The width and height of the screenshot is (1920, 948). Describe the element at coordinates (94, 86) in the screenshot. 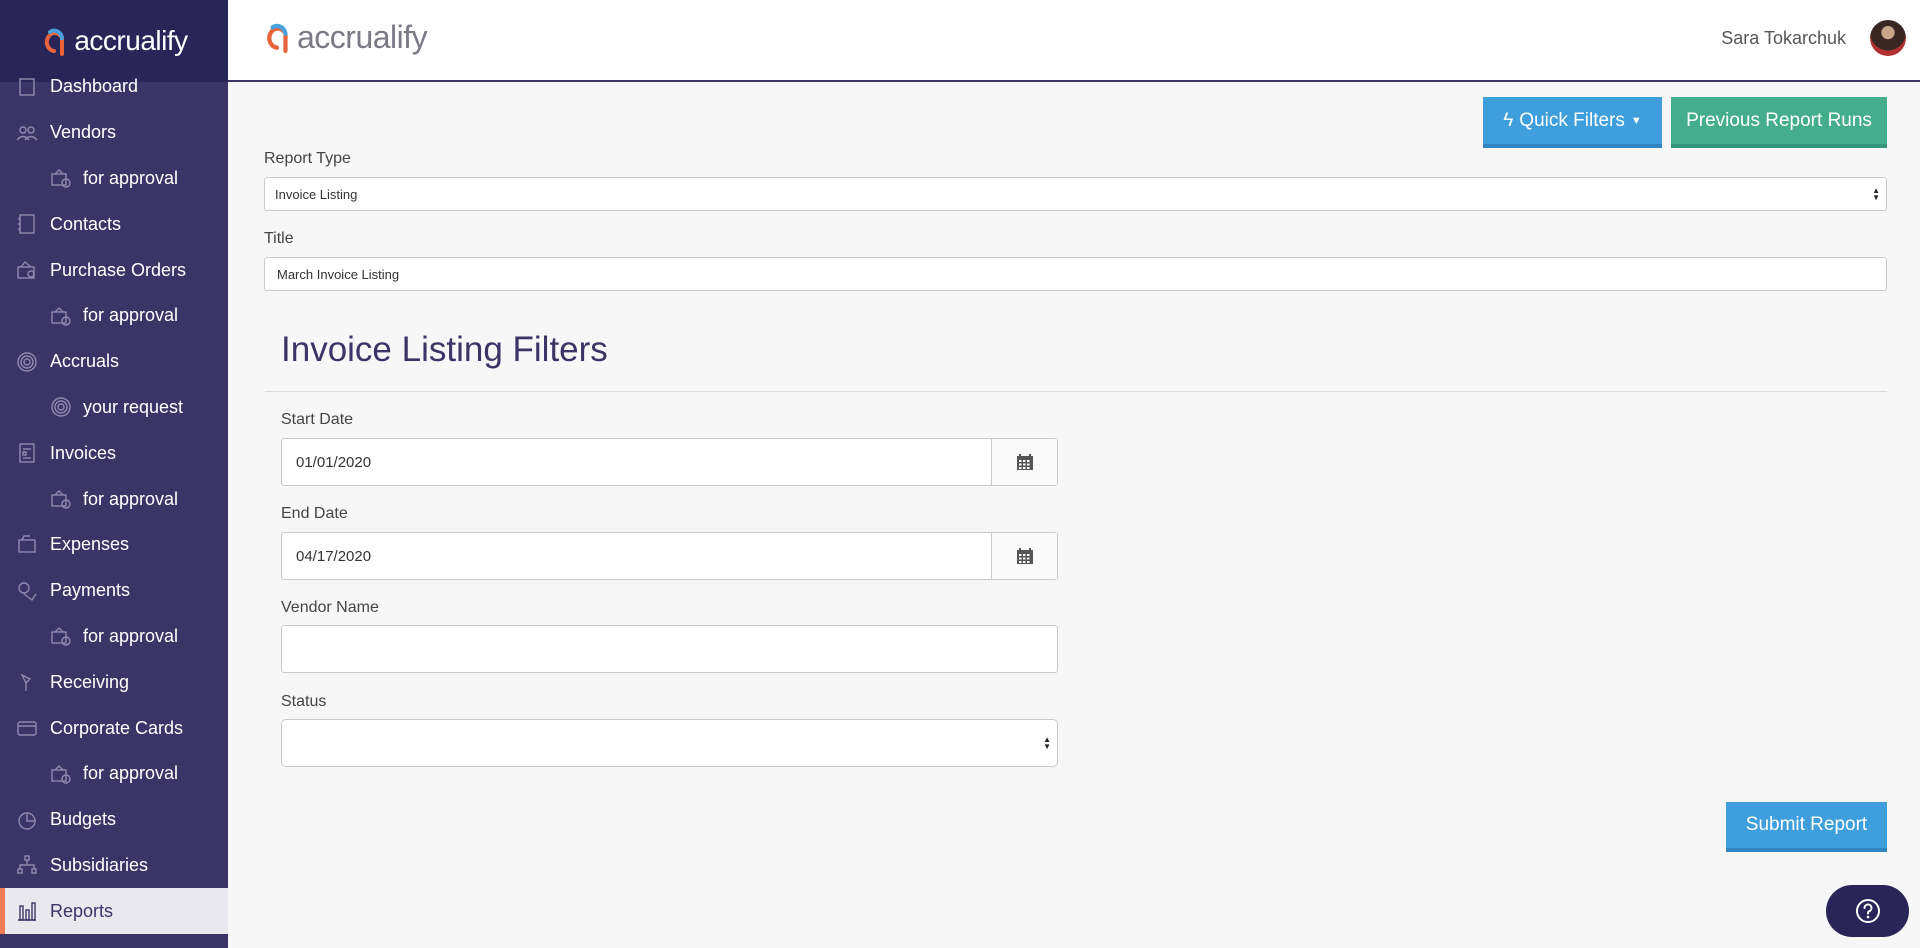

I see `sidebar-item-label: Dashboard` at that location.